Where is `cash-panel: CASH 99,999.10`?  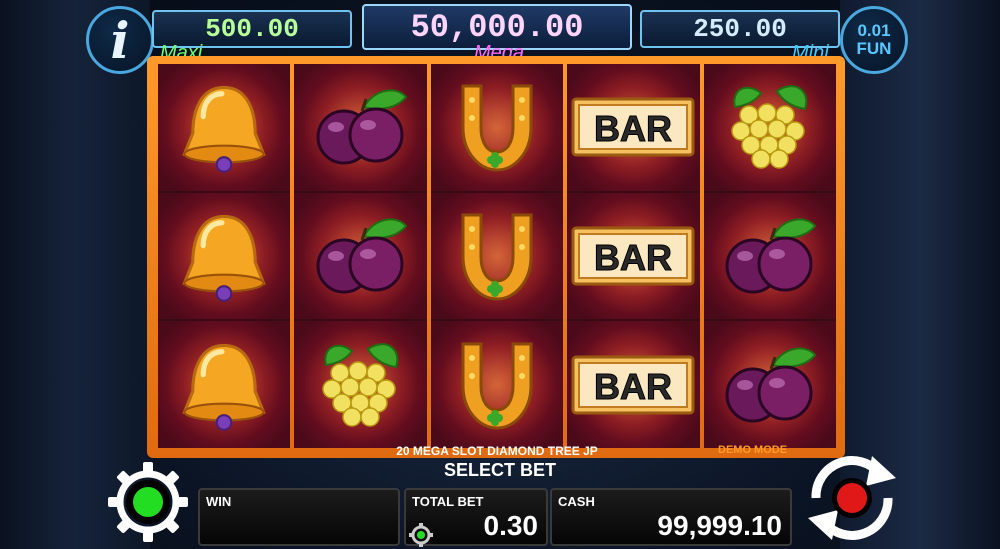 cash-panel: CASH 99,999.10 is located at coordinates (671, 517).